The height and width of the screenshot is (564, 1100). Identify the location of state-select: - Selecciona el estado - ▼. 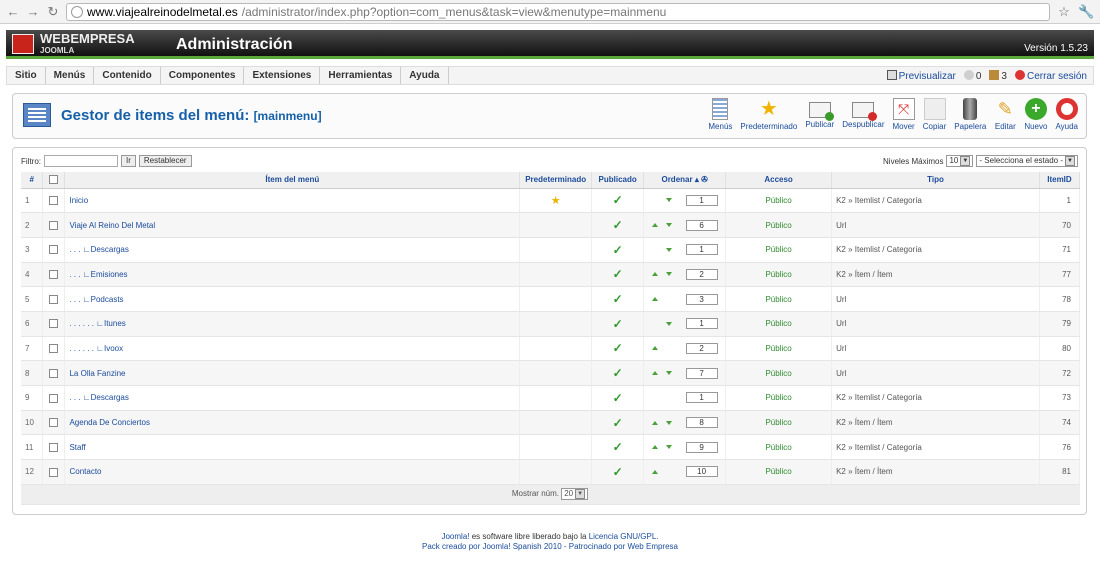
(1027, 161).